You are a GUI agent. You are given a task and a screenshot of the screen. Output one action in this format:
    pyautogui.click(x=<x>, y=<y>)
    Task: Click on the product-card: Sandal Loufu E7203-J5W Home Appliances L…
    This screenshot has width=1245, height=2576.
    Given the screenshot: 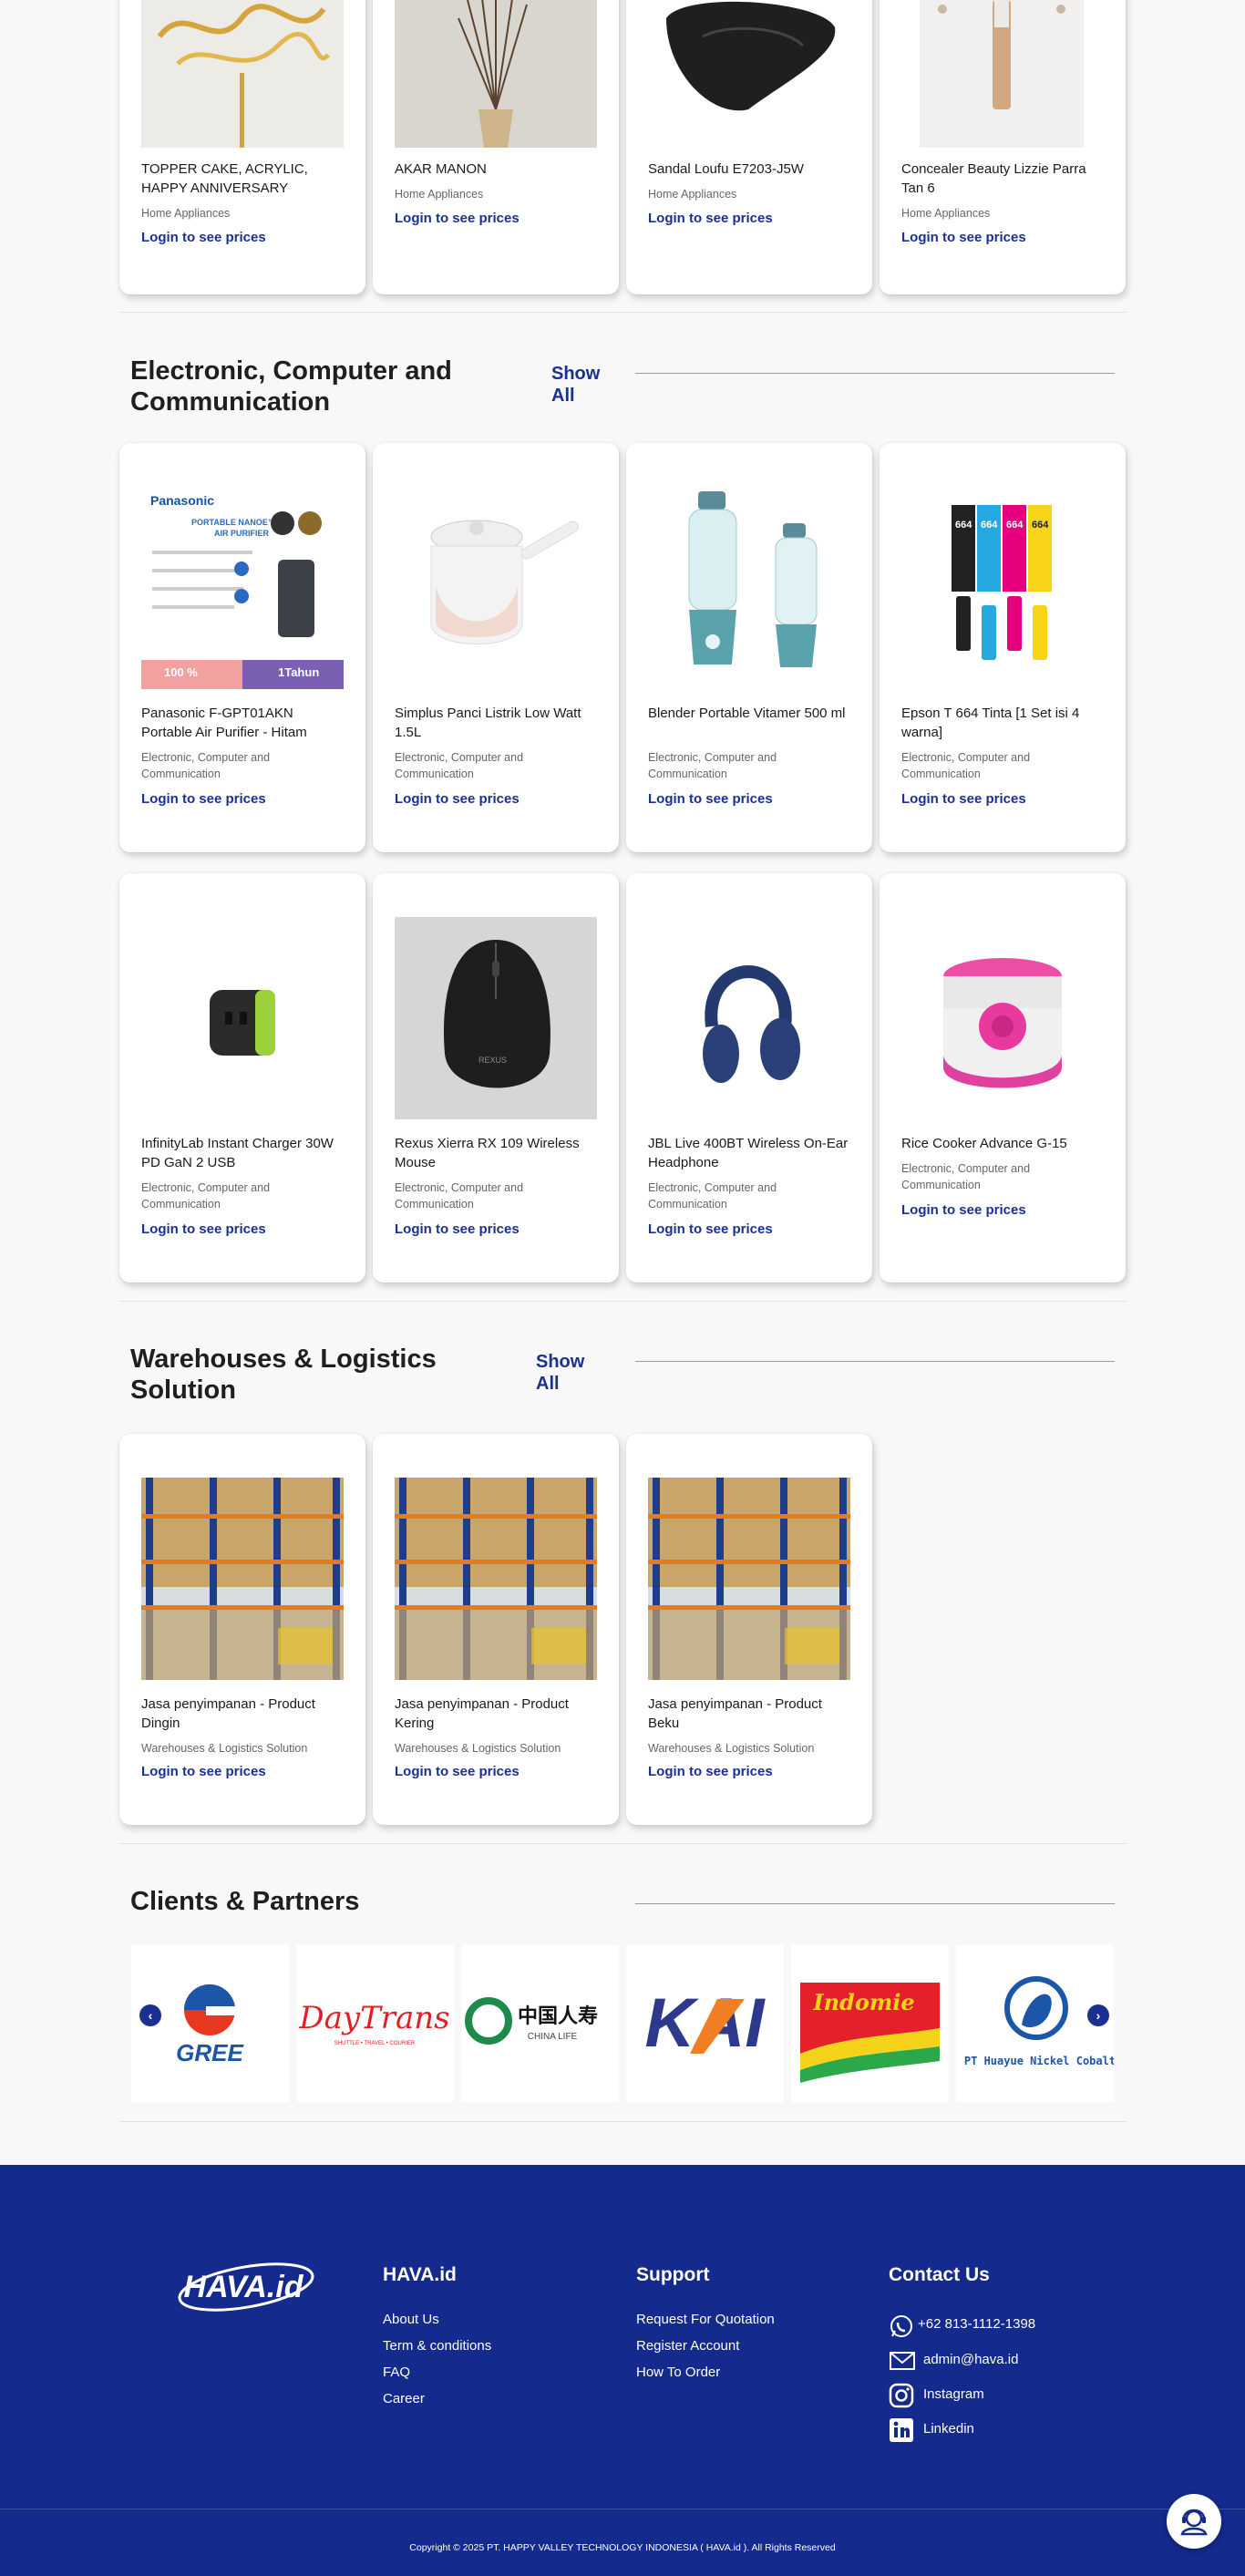 What is the action you would take?
    pyautogui.click(x=749, y=147)
    